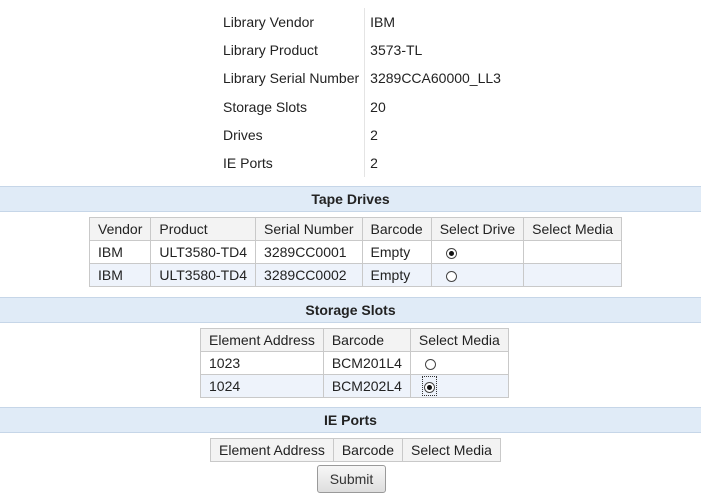 This screenshot has width=701, height=502. What do you see at coordinates (309, 275) in the screenshot?
I see `serial-cell: 3289CC0002` at bounding box center [309, 275].